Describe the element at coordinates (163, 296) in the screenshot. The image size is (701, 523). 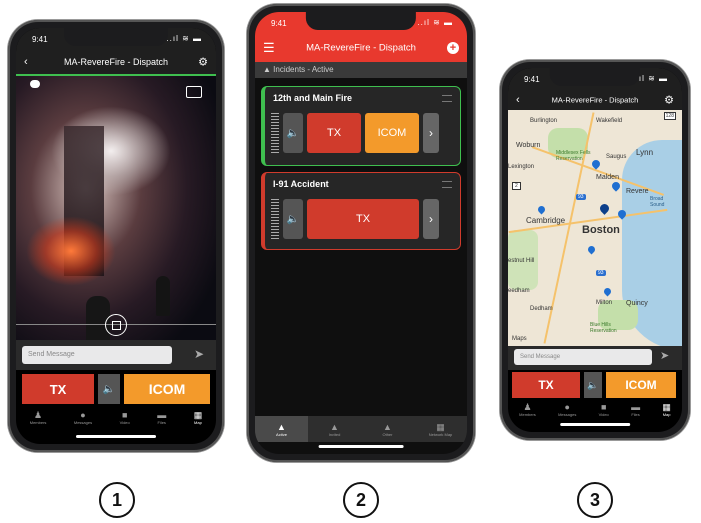
I see `firefighter` at that location.